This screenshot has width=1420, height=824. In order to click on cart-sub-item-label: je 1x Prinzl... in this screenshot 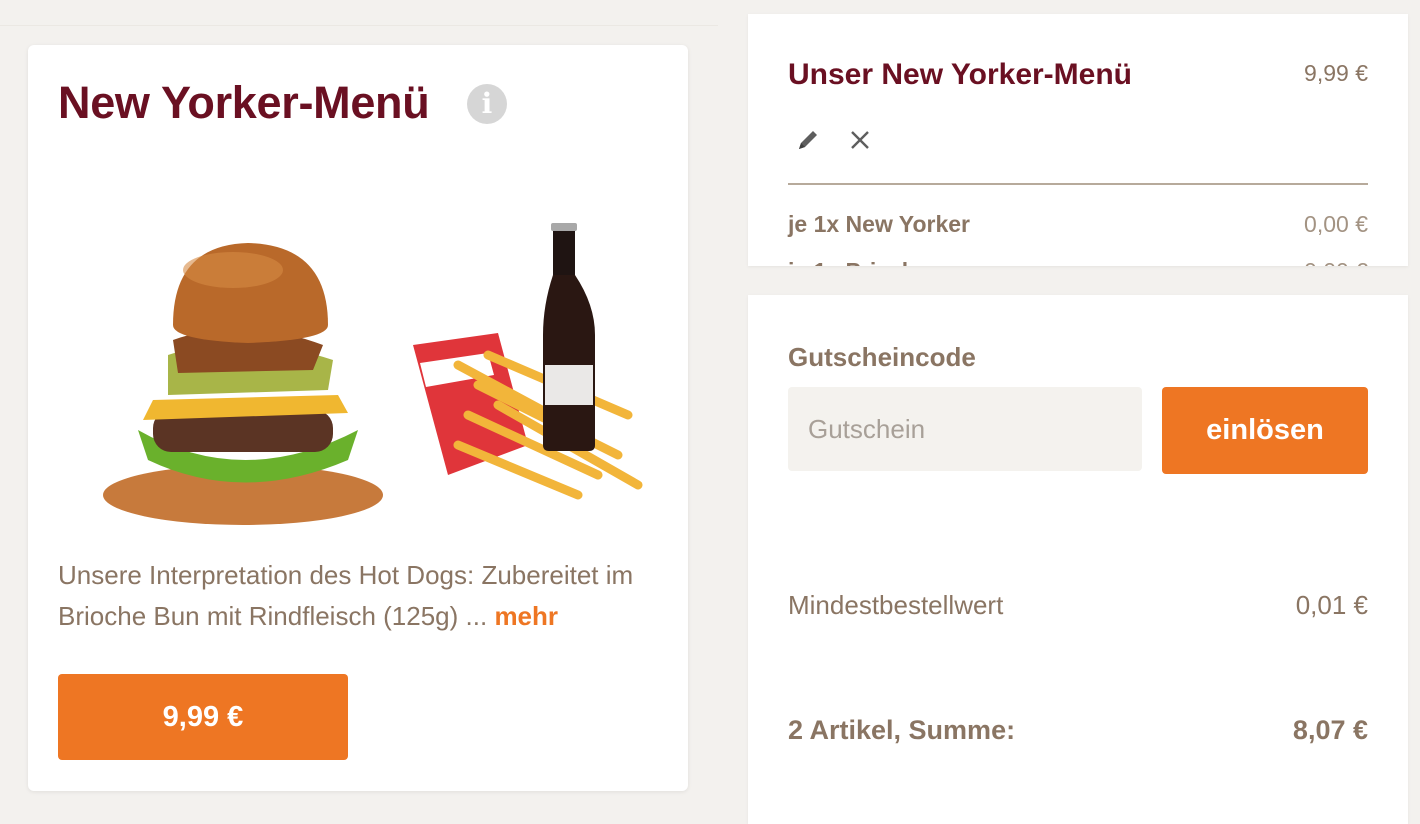, I will do `click(857, 262)`.